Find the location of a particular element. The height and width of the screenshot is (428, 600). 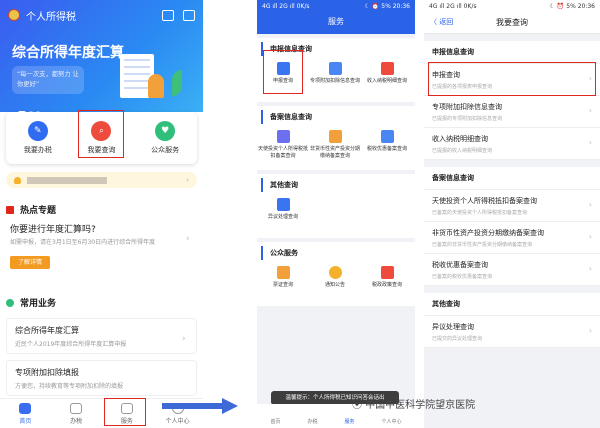

flow-arrow-icon is located at coordinates (200, 406).